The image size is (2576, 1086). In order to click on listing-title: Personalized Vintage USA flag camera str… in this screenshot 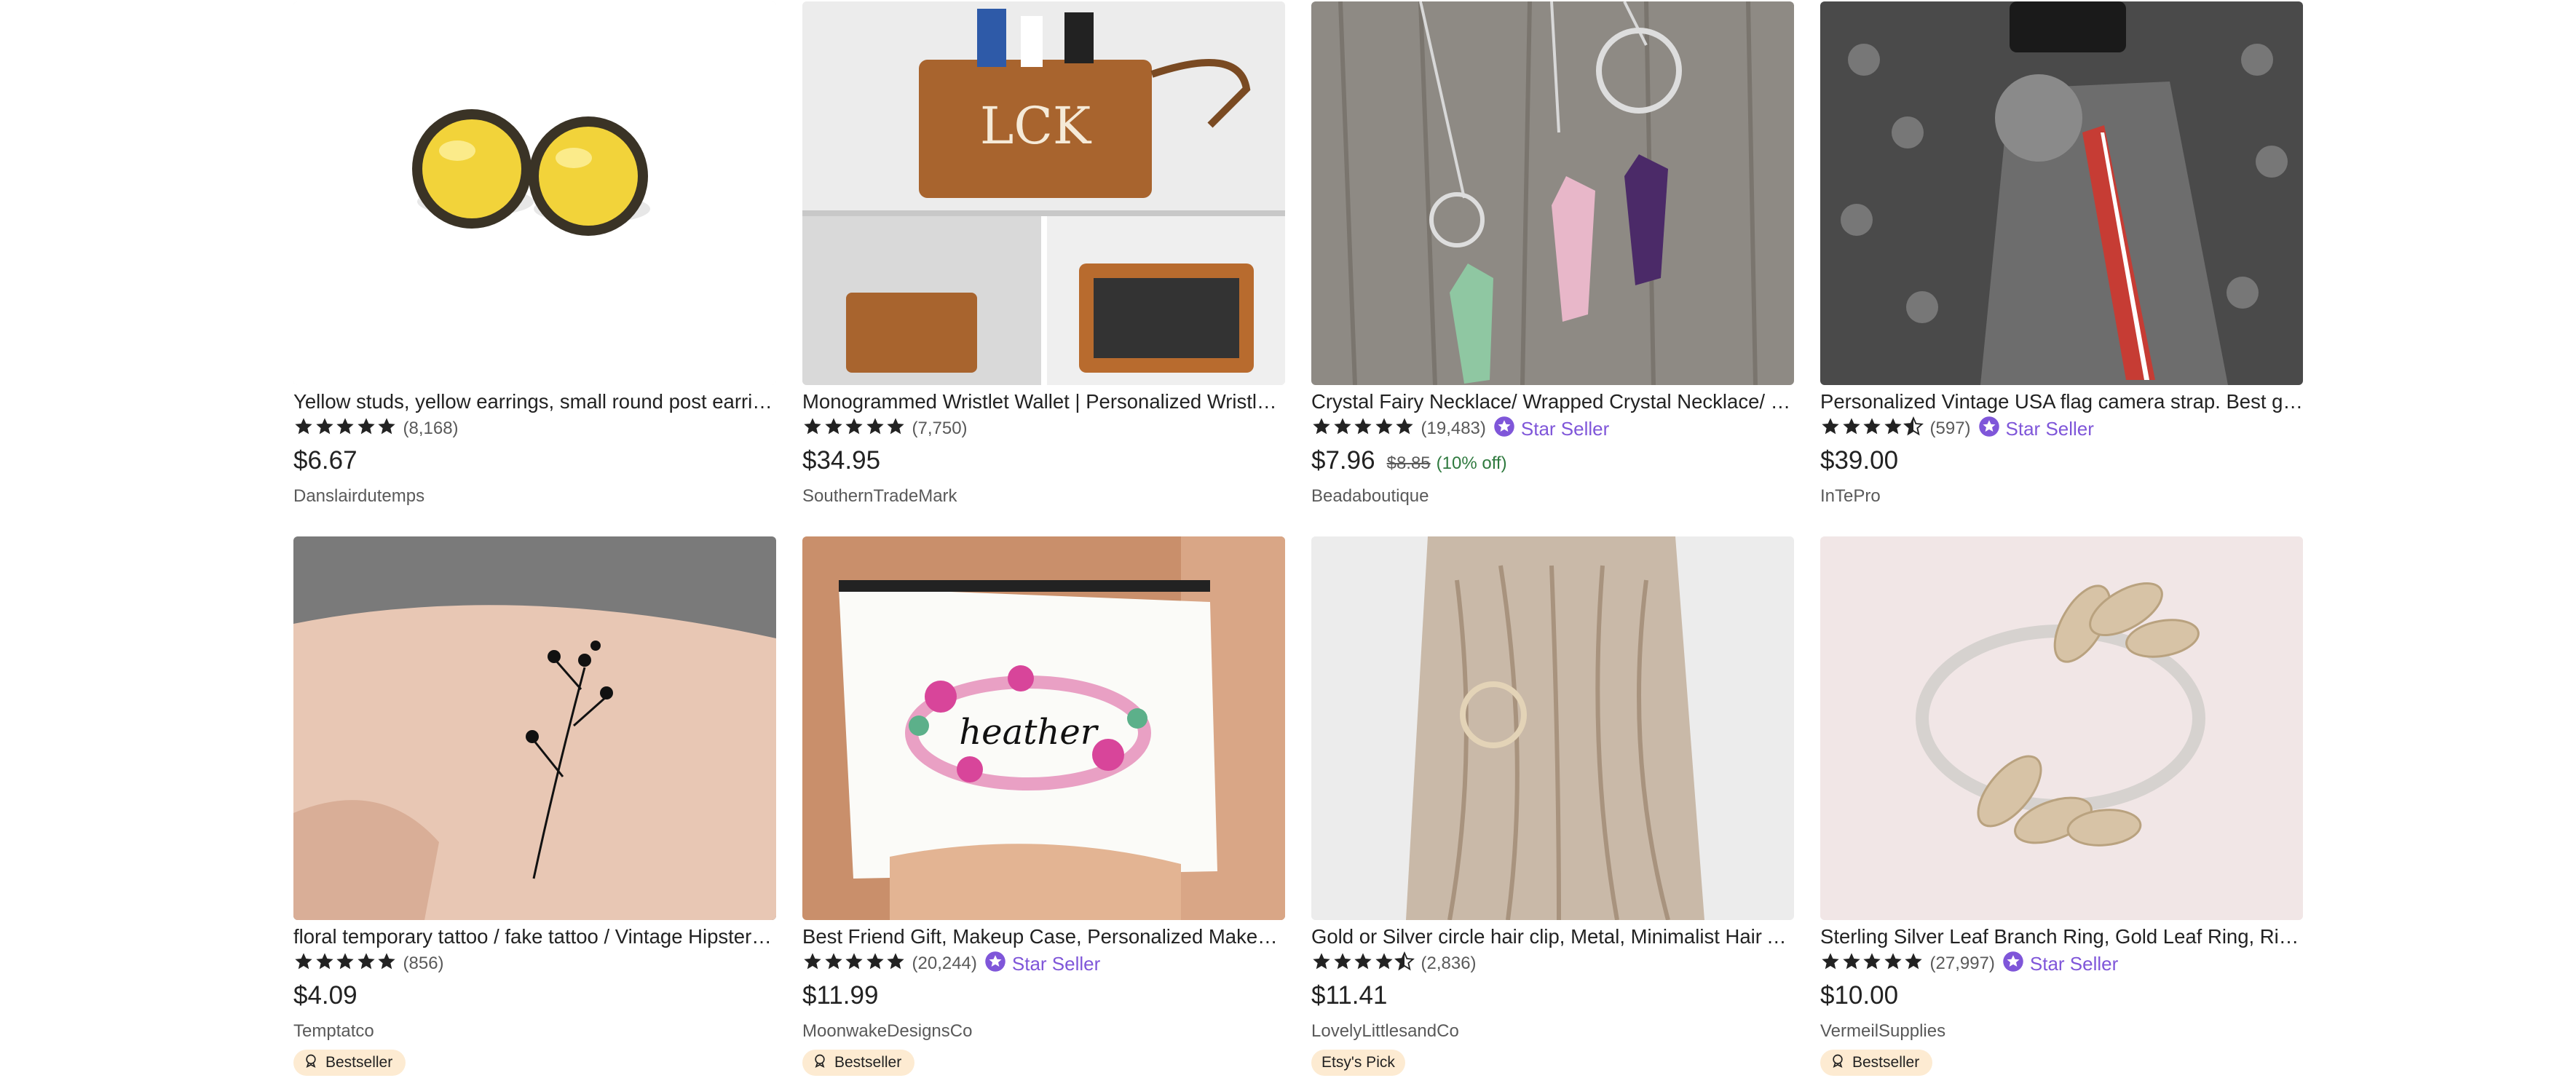, I will do `click(2062, 402)`.